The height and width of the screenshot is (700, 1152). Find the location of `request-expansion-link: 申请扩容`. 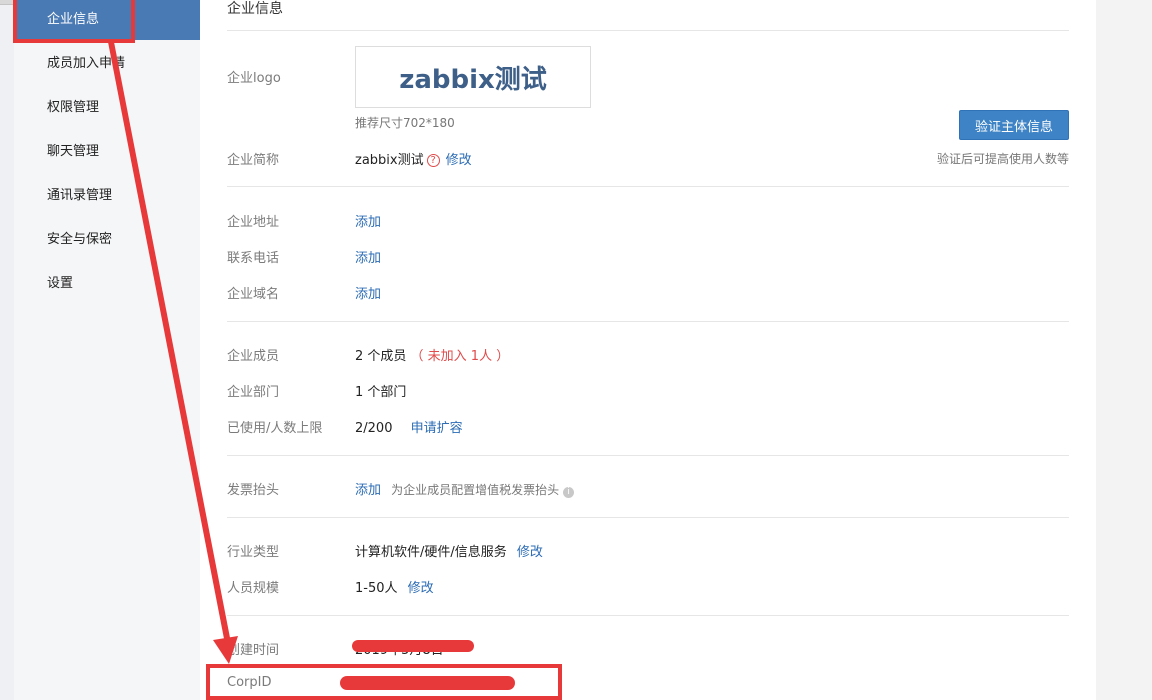

request-expansion-link: 申请扩容 is located at coordinates (437, 428).